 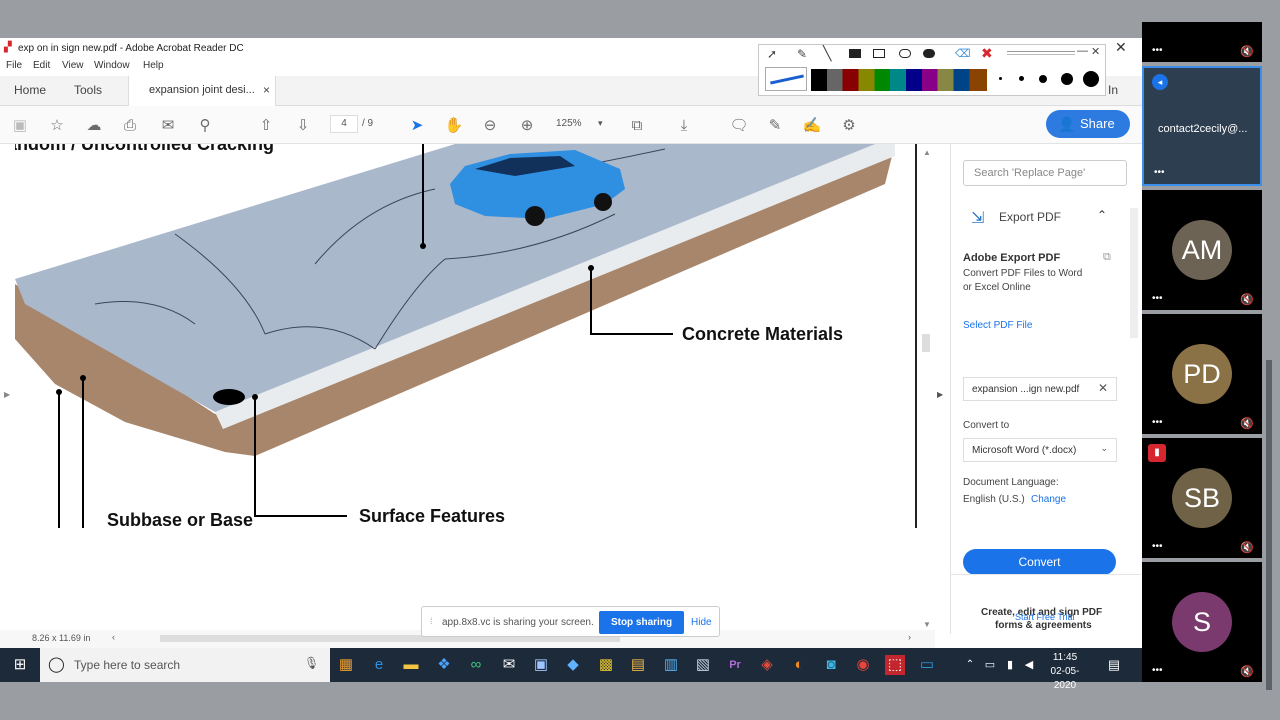 I want to click on convert-button: Convert, so click(x=1039, y=562).